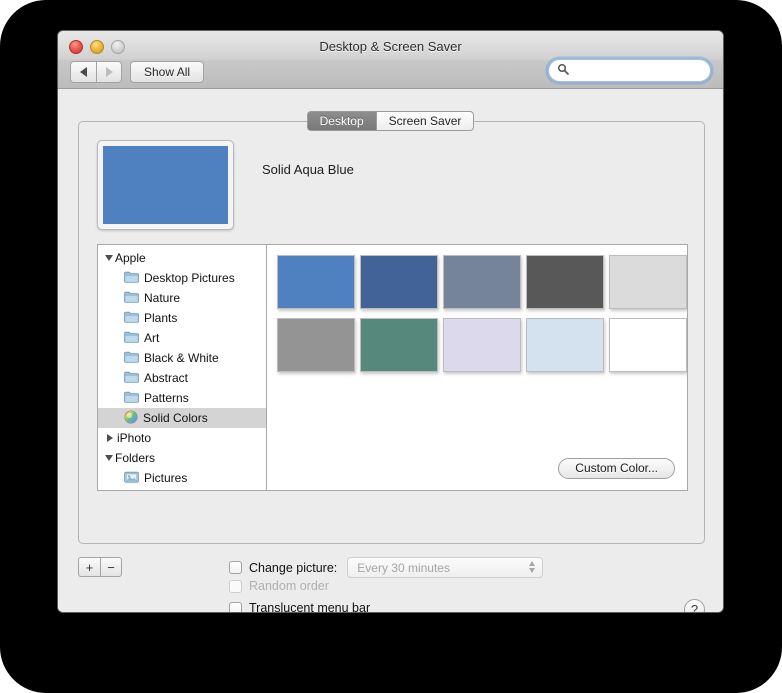  I want to click on back-button, so click(83, 72).